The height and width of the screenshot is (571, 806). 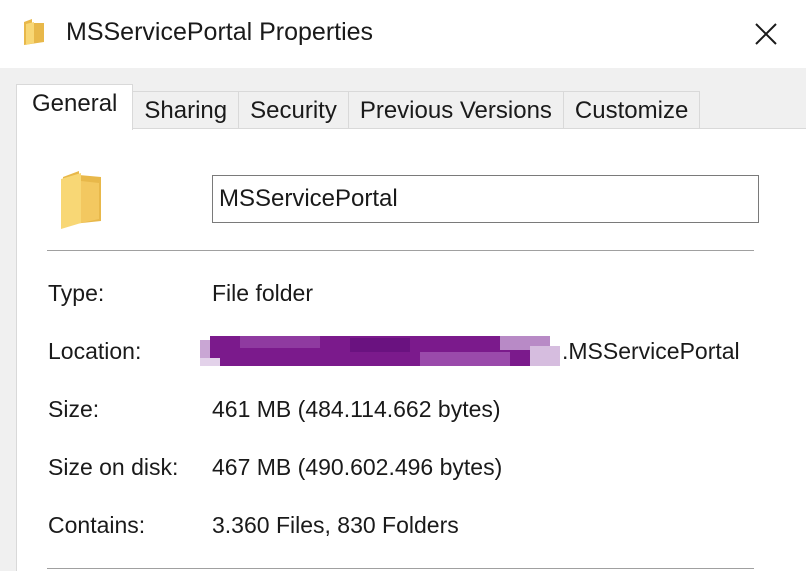 I want to click on tab-security: Security, so click(x=293, y=110).